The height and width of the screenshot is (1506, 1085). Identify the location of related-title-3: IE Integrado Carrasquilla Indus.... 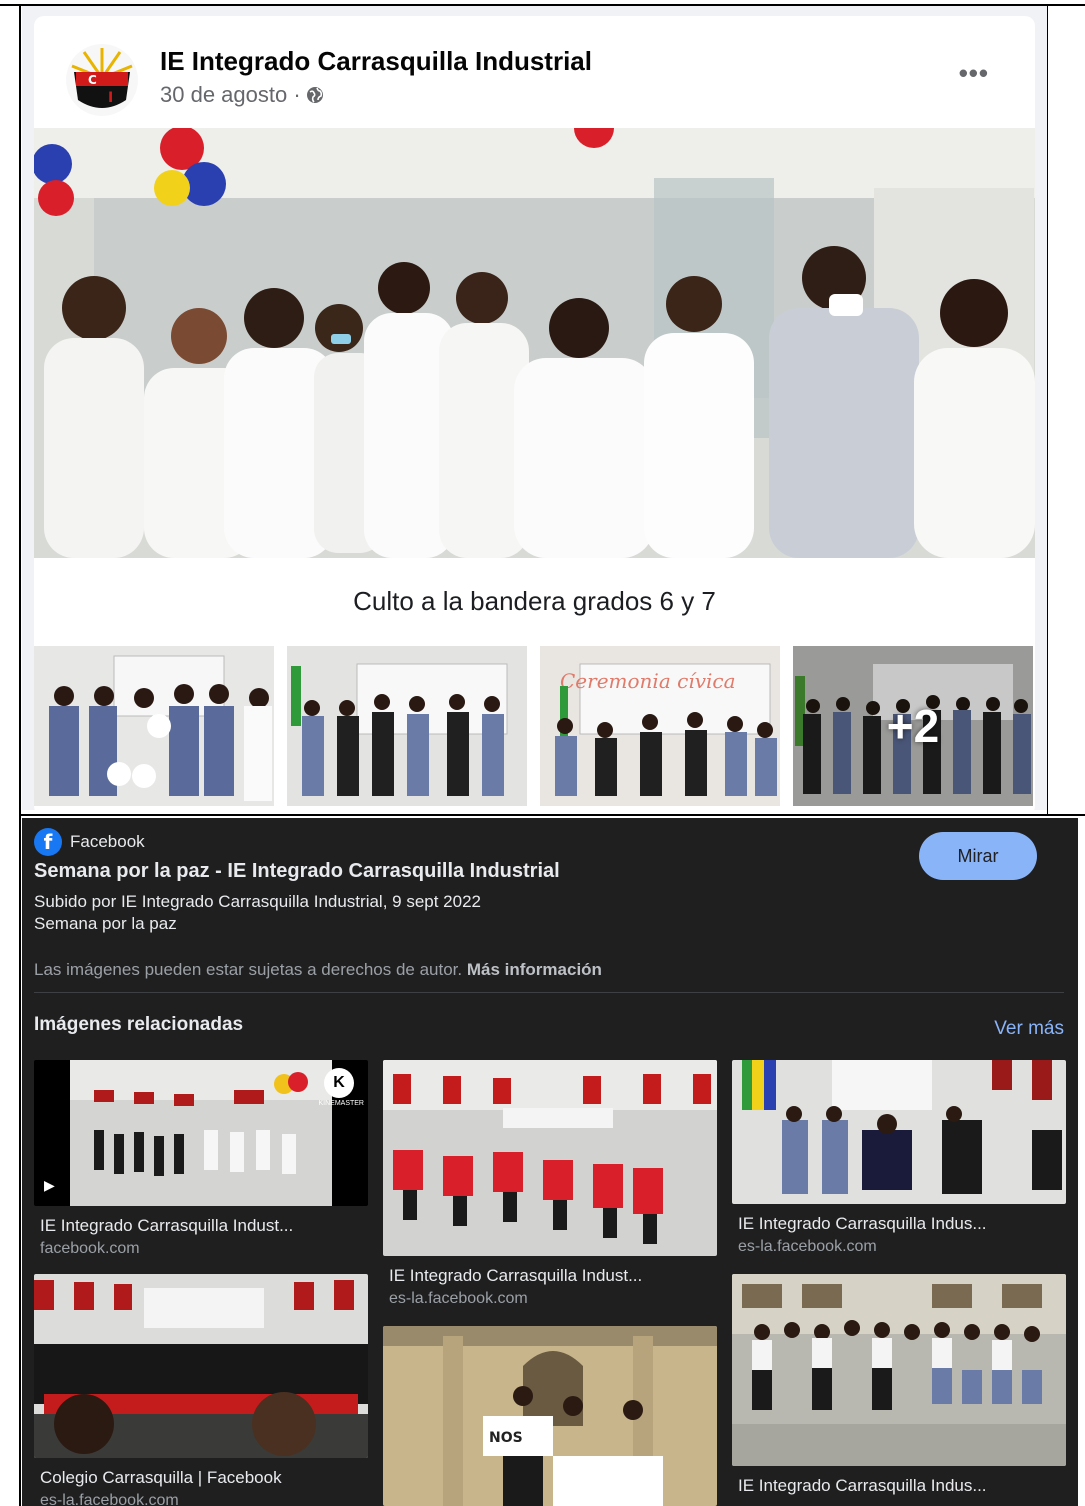
(899, 1224).